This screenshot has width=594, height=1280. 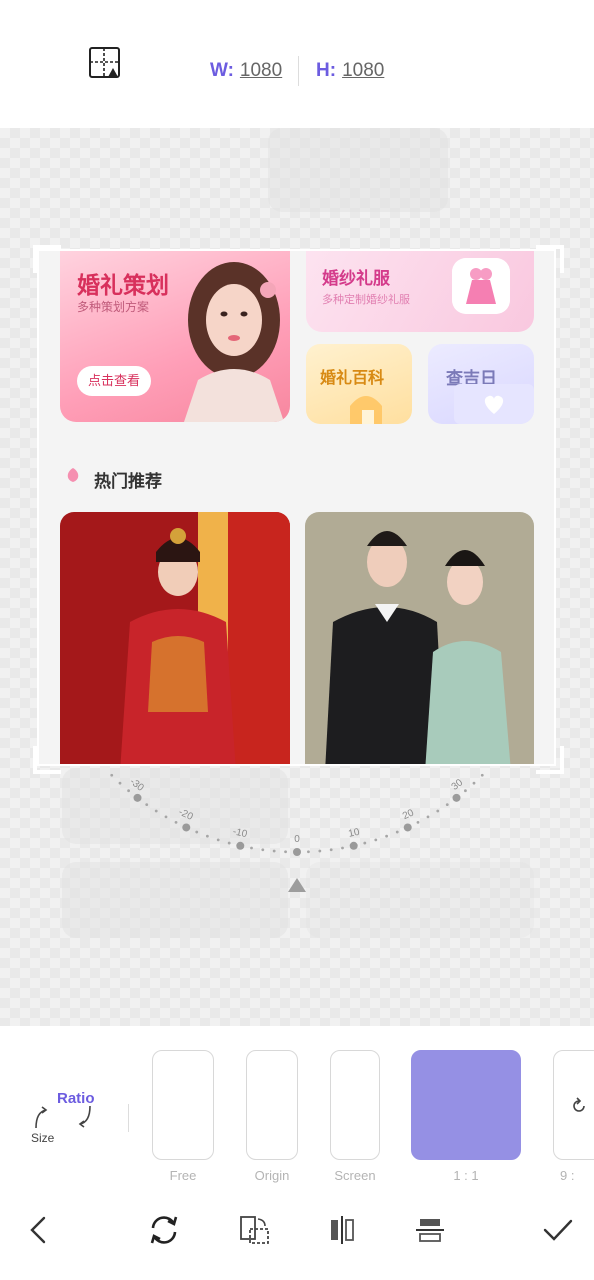 I want to click on ratio-label-9-16: 9 :, so click(x=567, y=1175).